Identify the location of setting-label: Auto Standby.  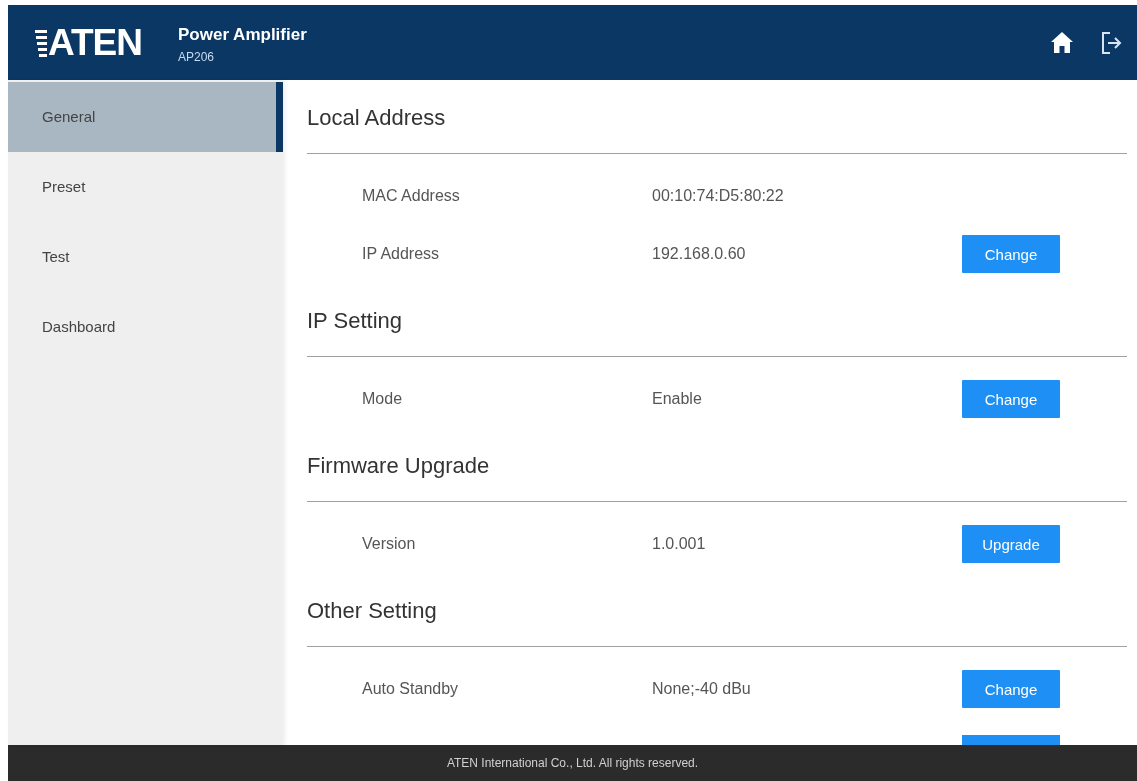
(410, 689).